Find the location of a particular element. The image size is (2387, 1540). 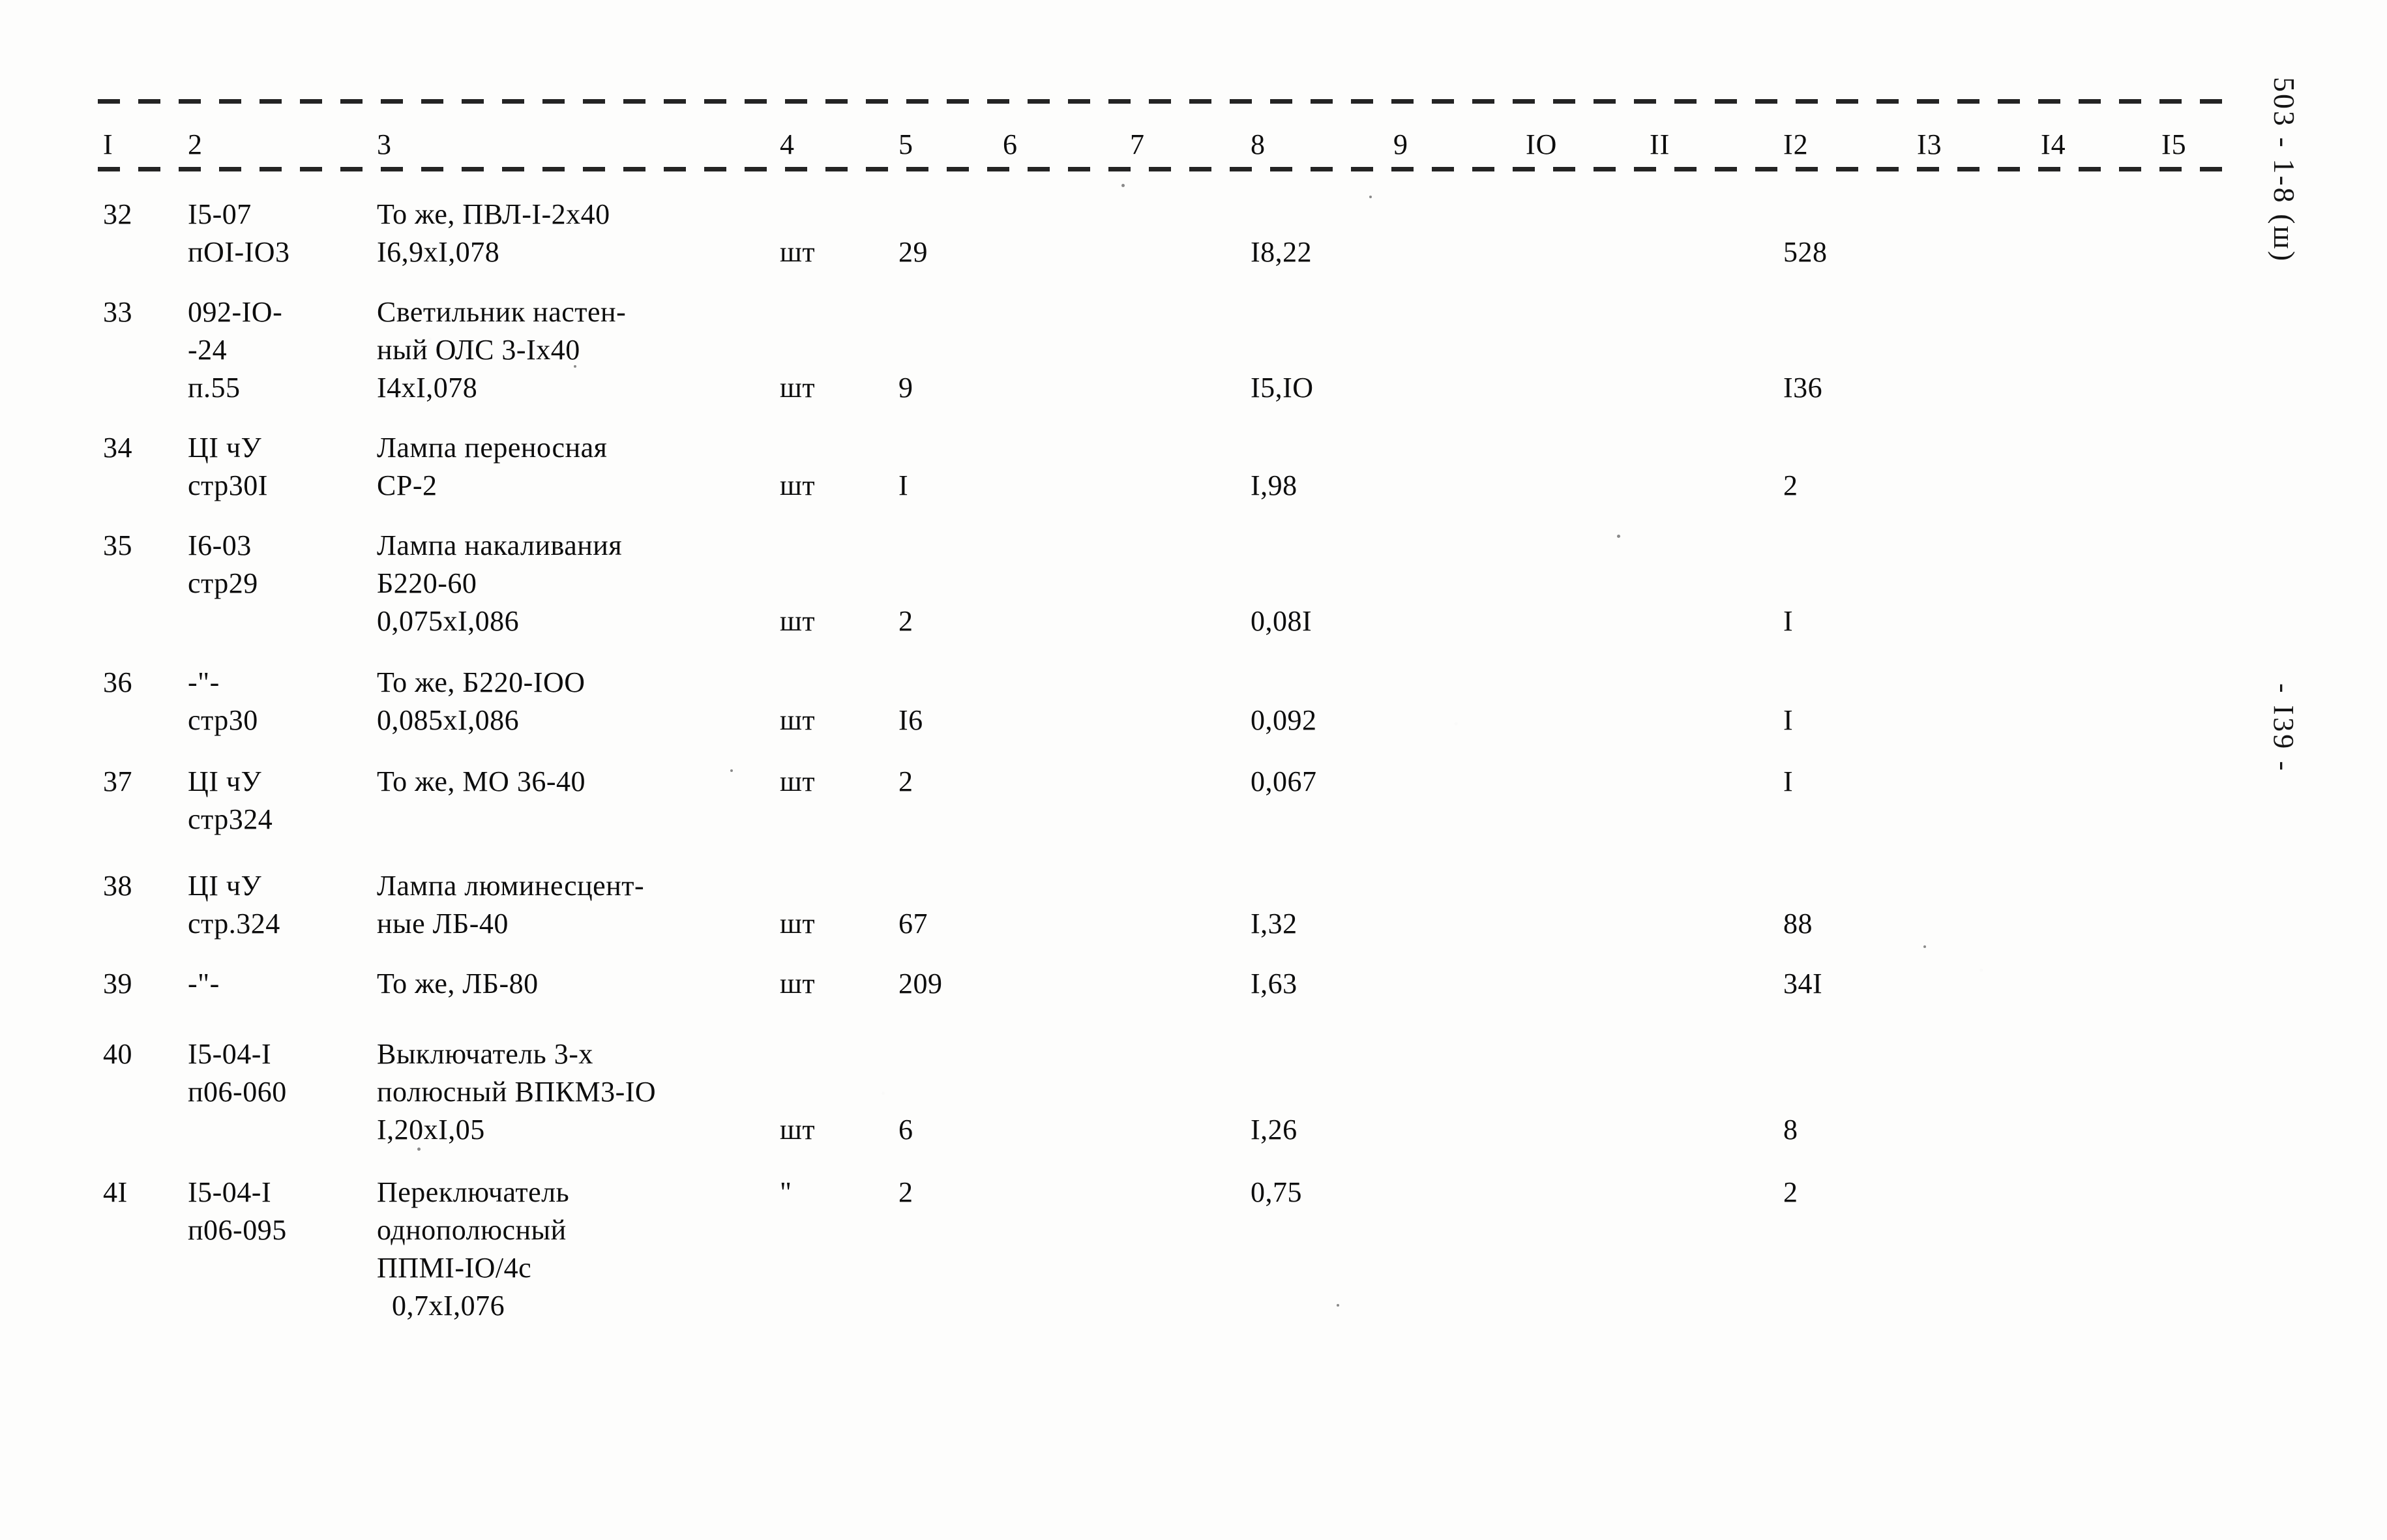

cell-total-amount: 8 is located at coordinates (1790, 1130).